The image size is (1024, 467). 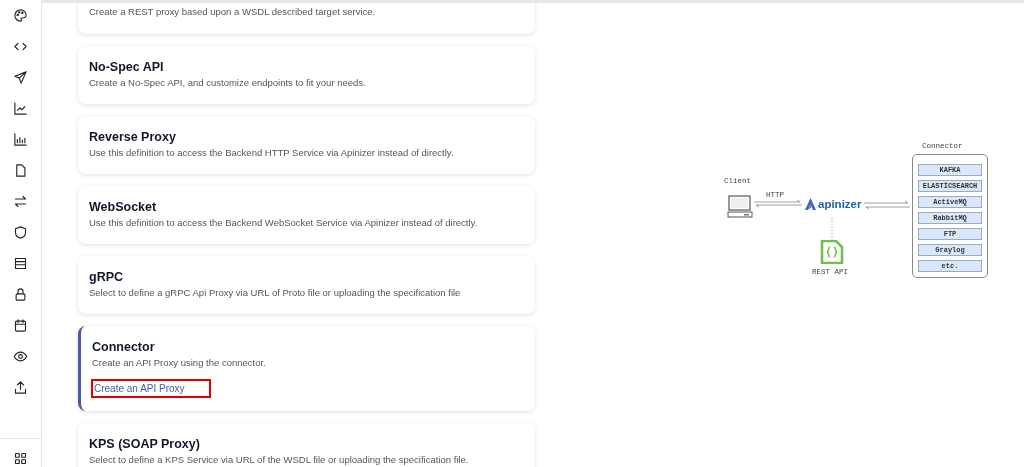 I want to click on file-icon, so click(x=20, y=170).